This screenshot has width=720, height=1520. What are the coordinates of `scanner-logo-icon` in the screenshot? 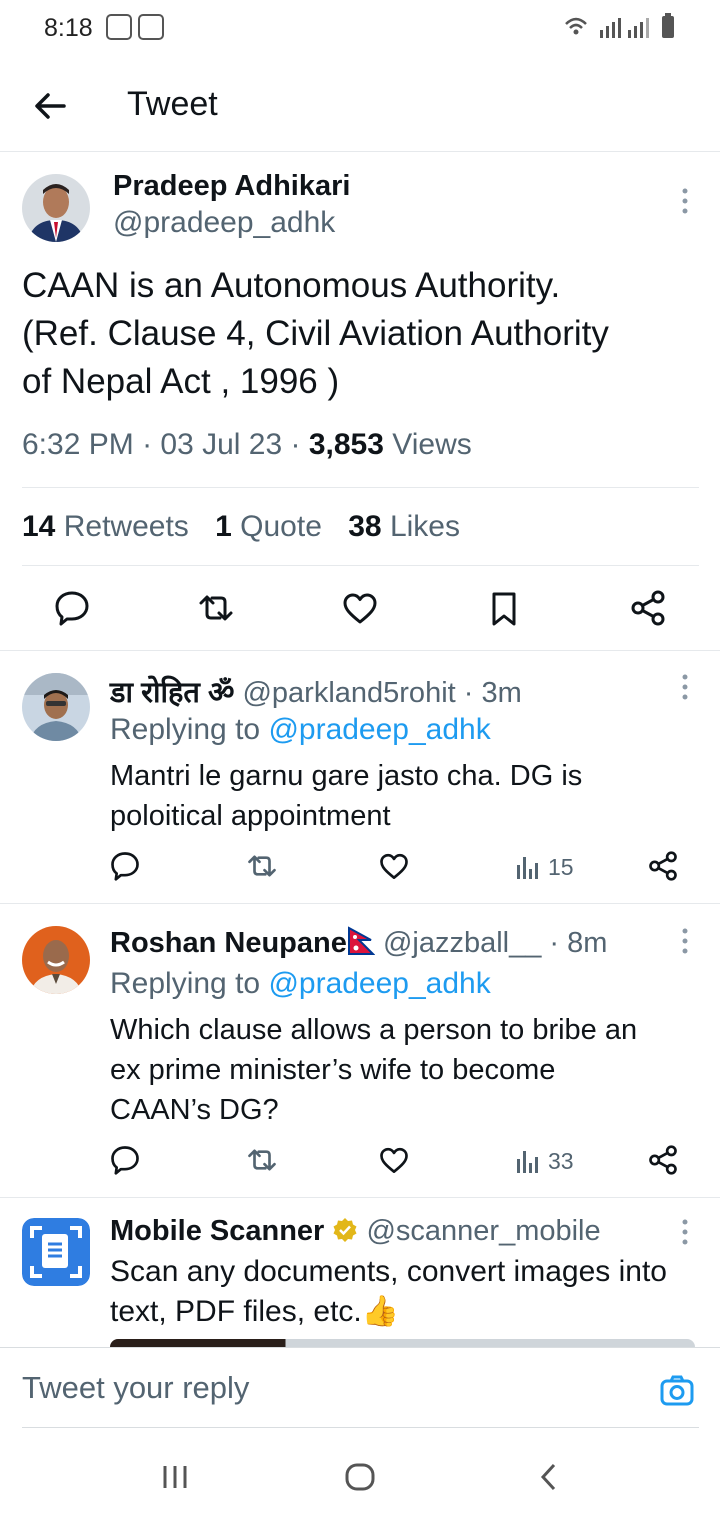 It's located at (56, 1252).